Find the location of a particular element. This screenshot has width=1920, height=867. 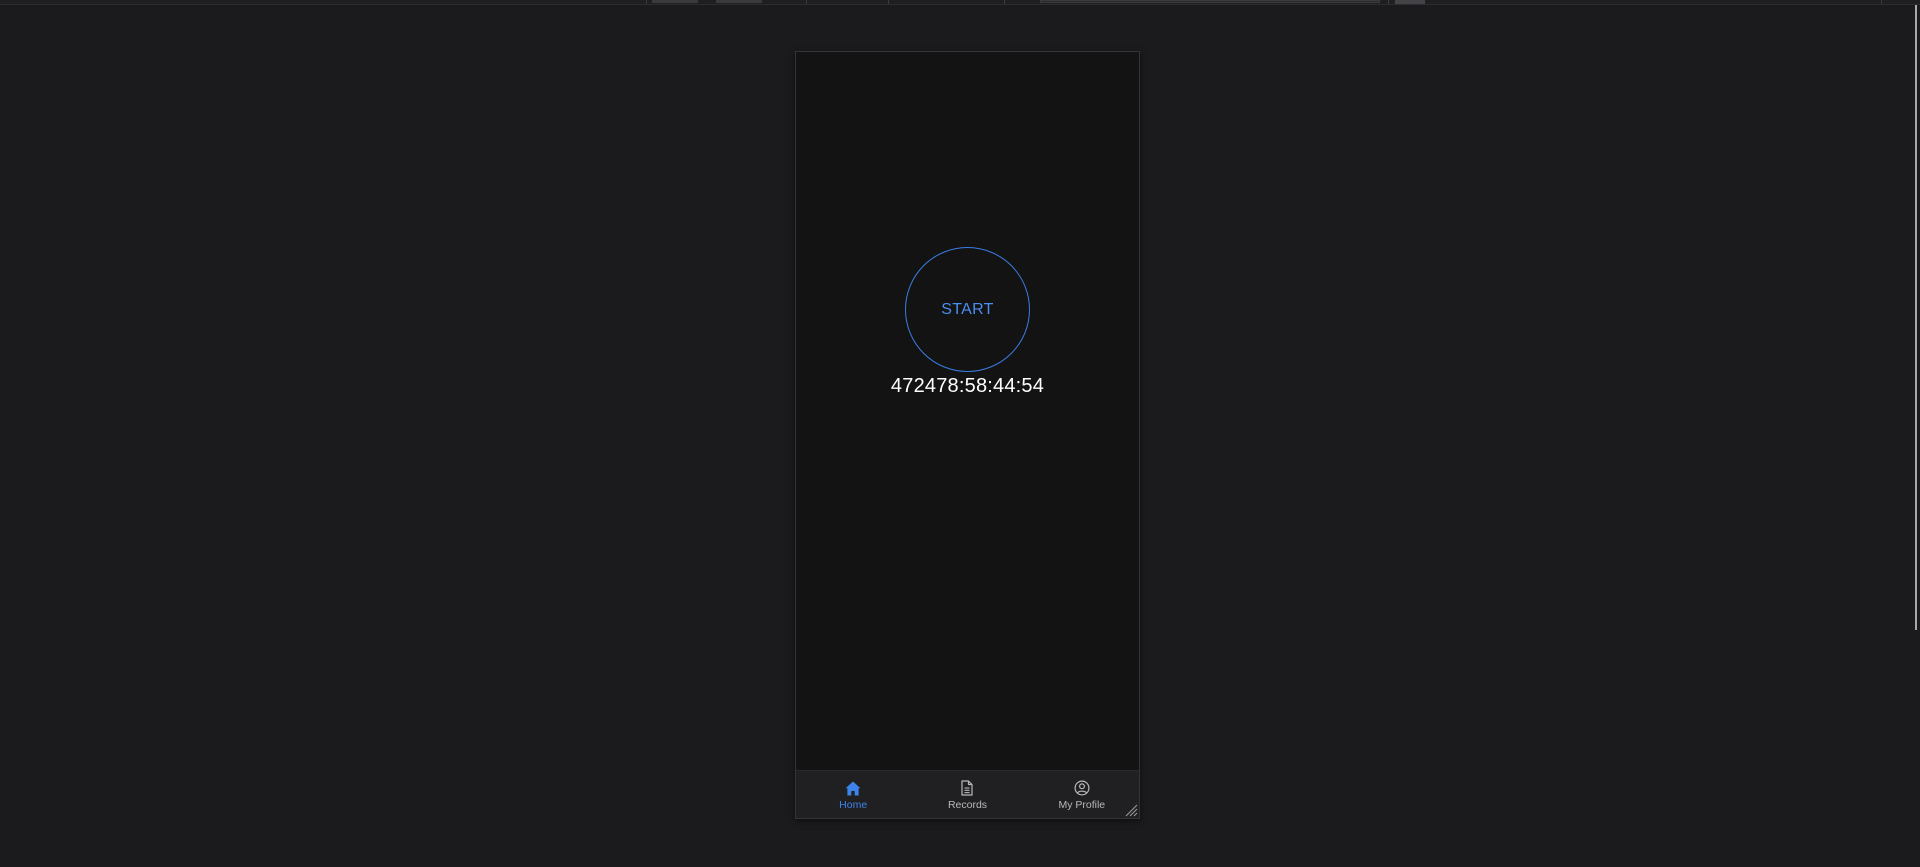

page-scrollbar is located at coordinates (1916, 317).